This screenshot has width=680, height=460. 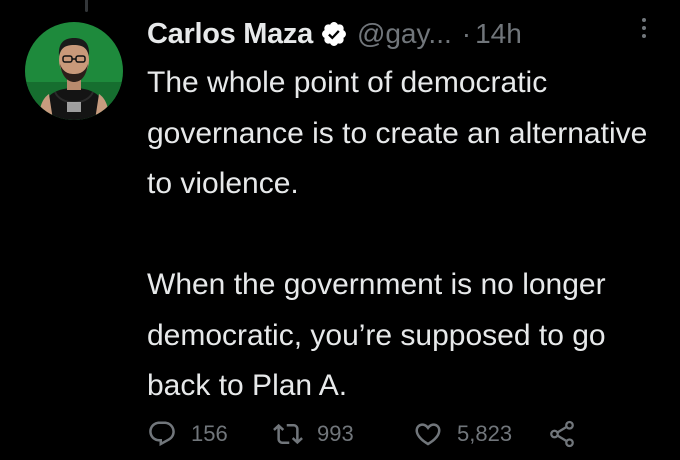 I want to click on reply-button: 156, so click(x=187, y=434).